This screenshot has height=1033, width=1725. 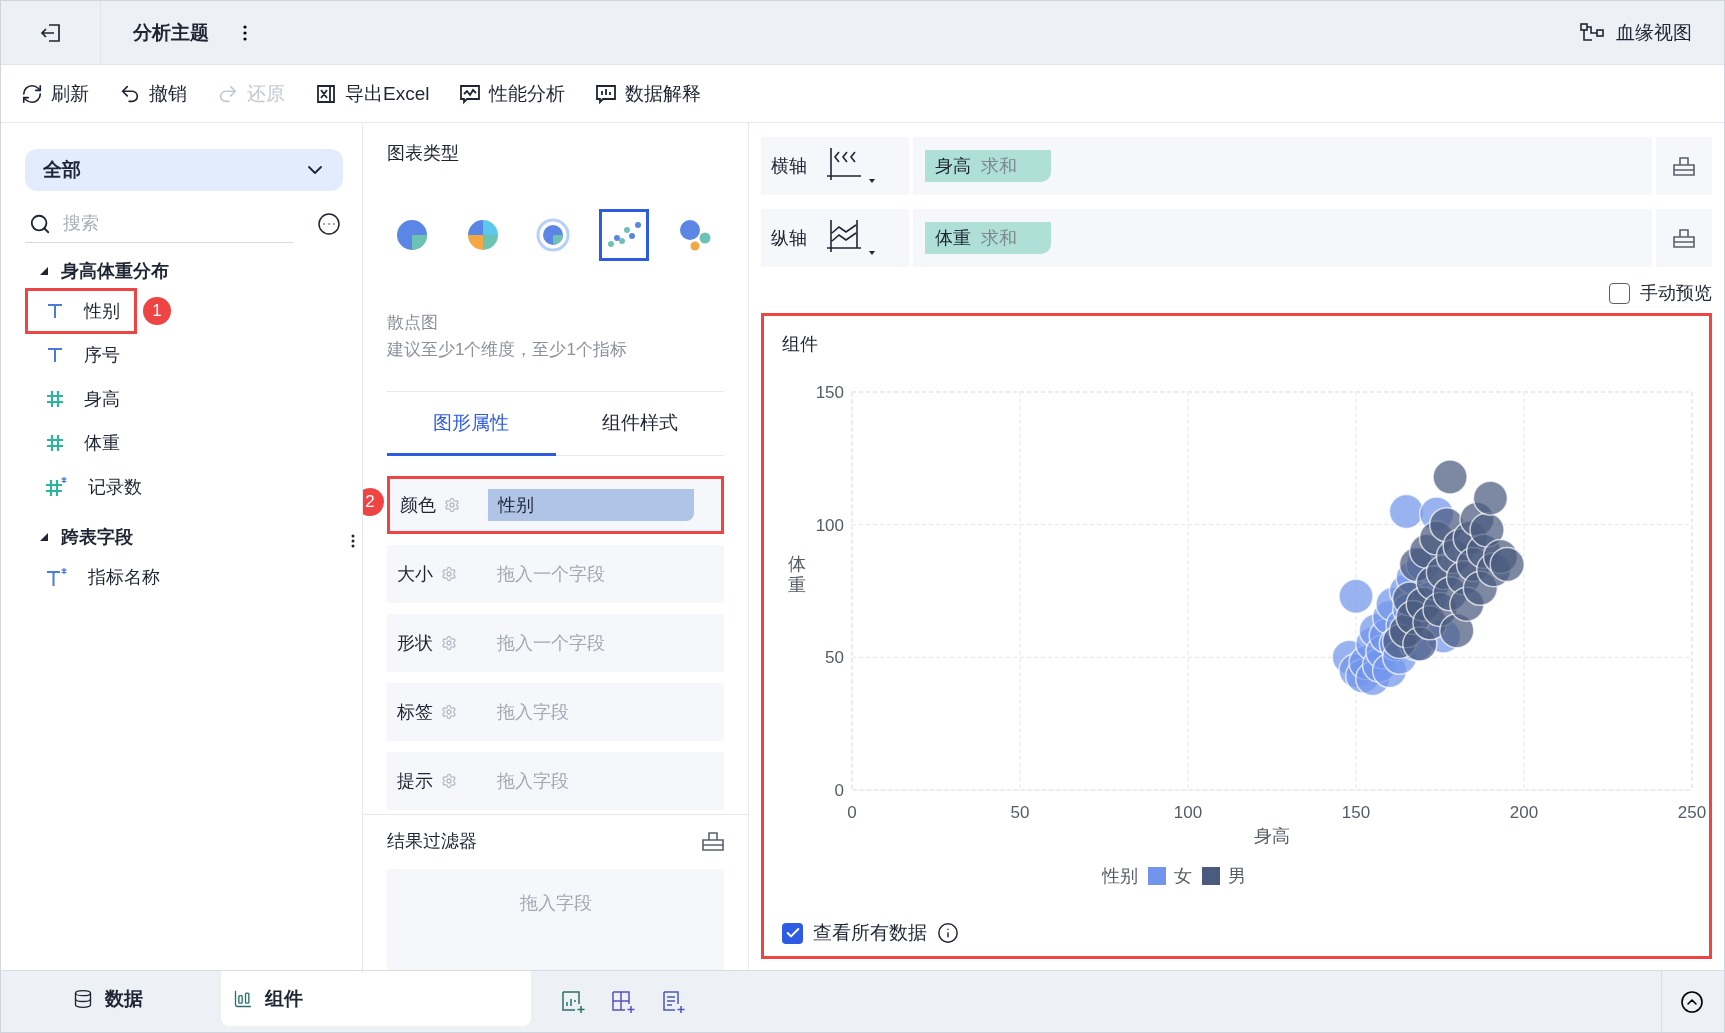 What do you see at coordinates (1237, 876) in the screenshot?
I see `legend-label: 男` at bounding box center [1237, 876].